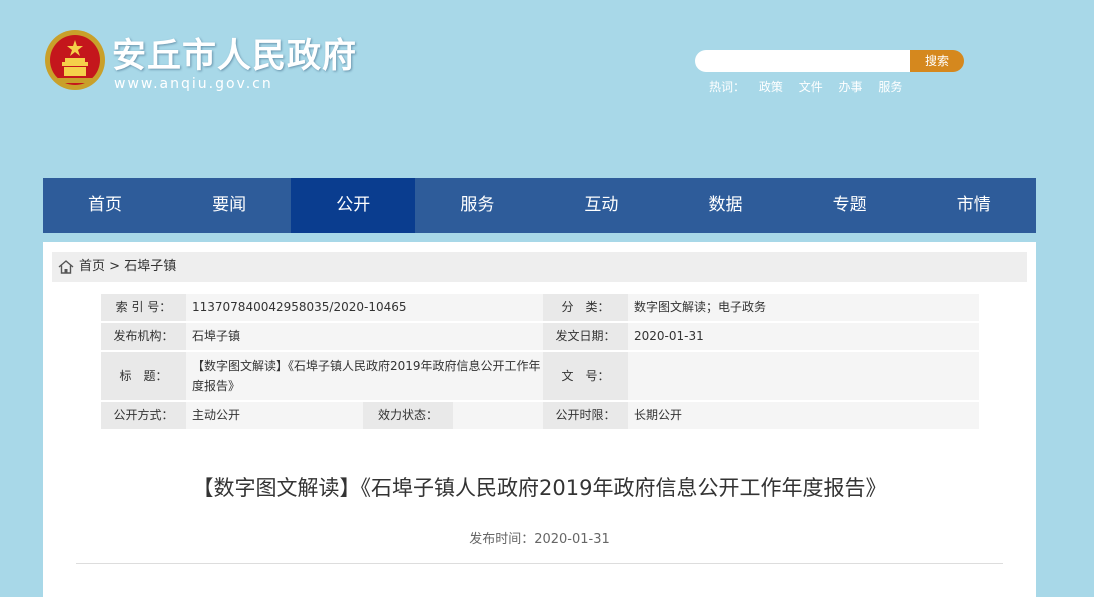  I want to click on breadcrumb: 首页 > 石埠子镇, so click(539, 267).